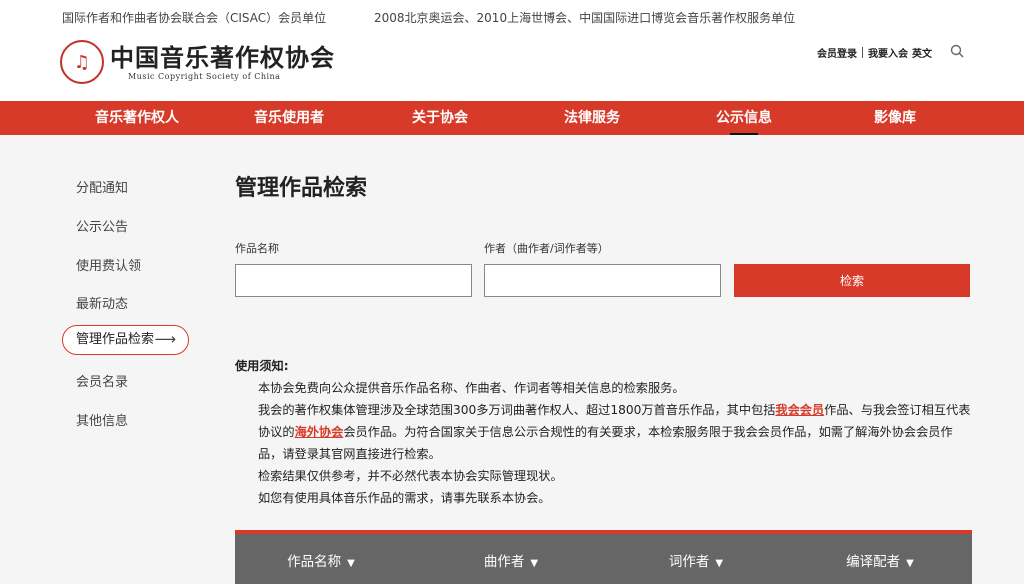 This screenshot has height=584, width=1024. What do you see at coordinates (257, 248) in the screenshot?
I see `work-name-label: 作品名称` at bounding box center [257, 248].